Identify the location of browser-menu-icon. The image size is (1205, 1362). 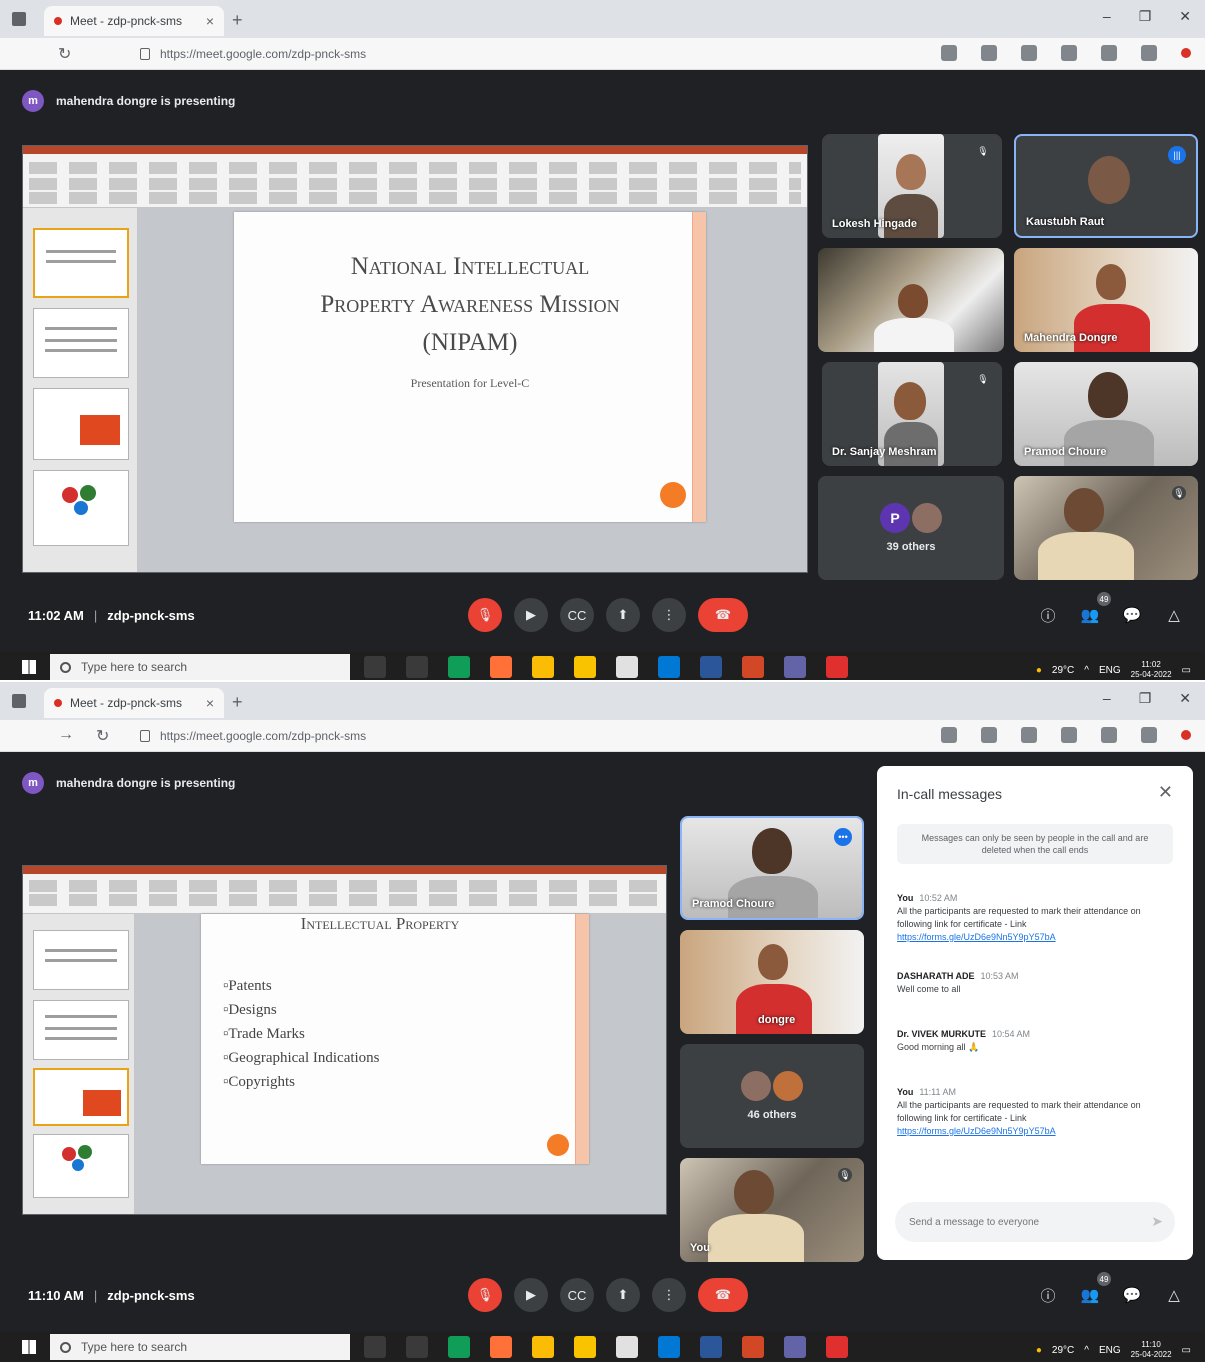
(19, 19).